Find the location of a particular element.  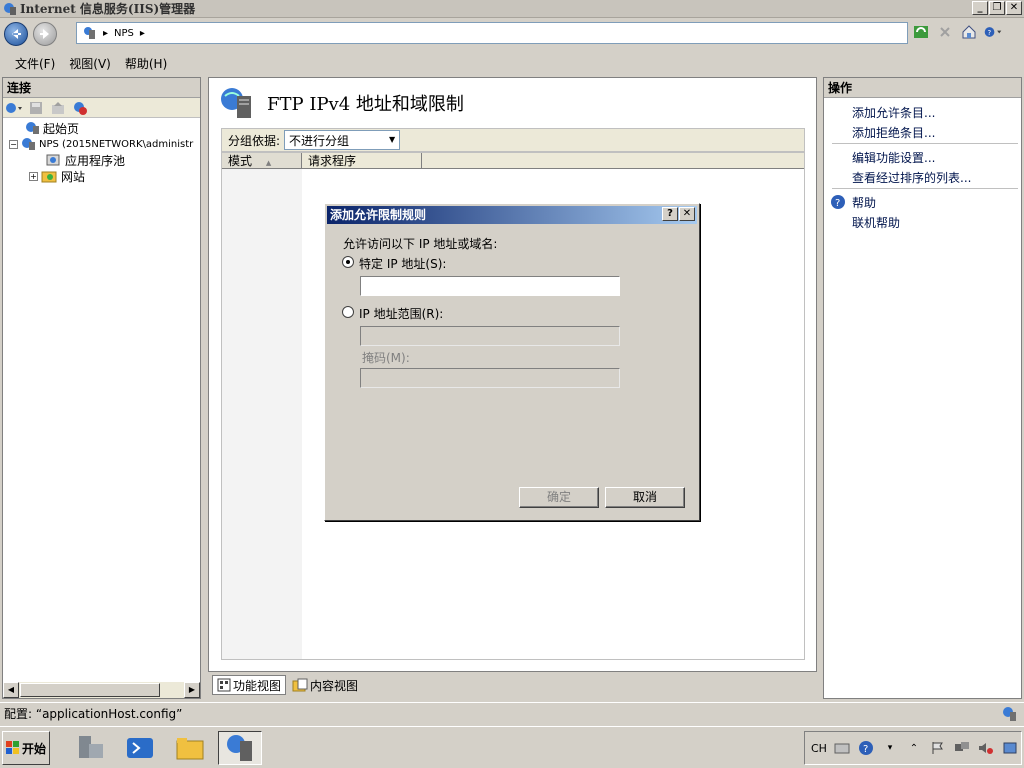

connection-status-icon is located at coordinates (1009, 714).